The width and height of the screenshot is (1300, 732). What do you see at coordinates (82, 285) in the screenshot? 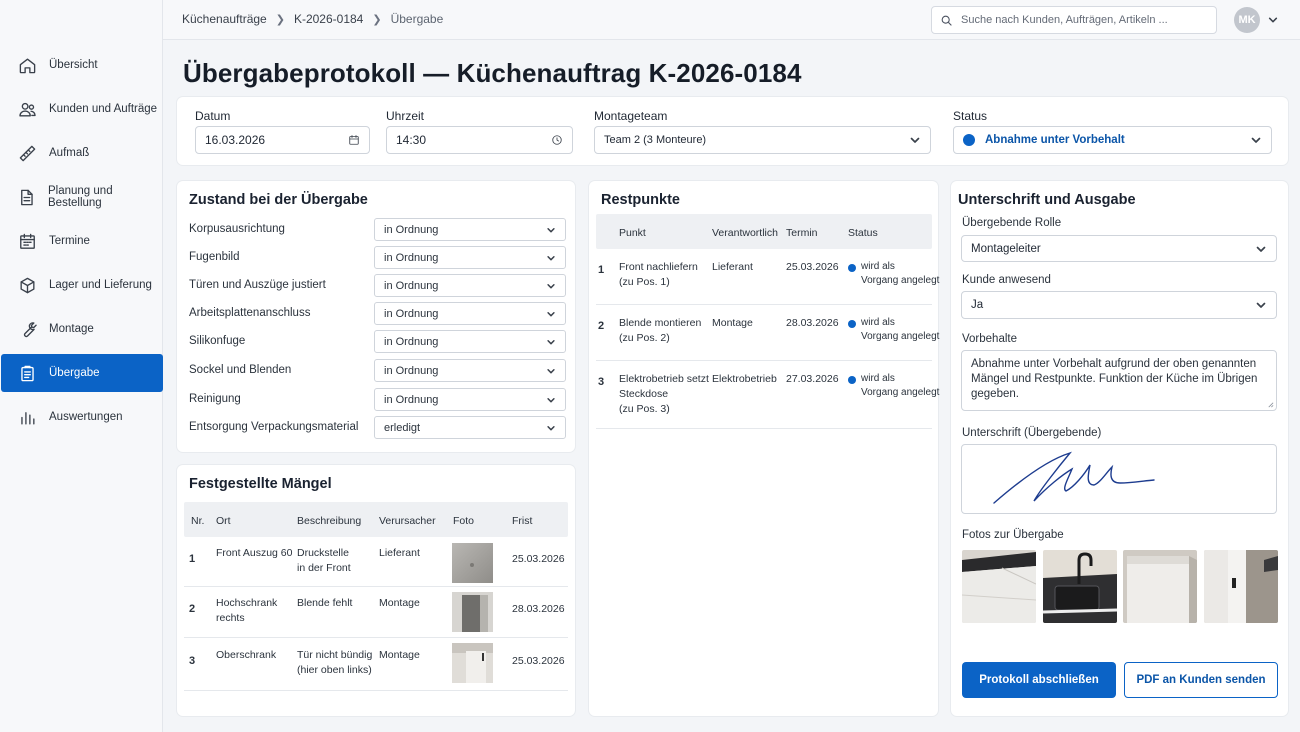
I see `sidebar-item-lager: Lager und Lieferung` at bounding box center [82, 285].